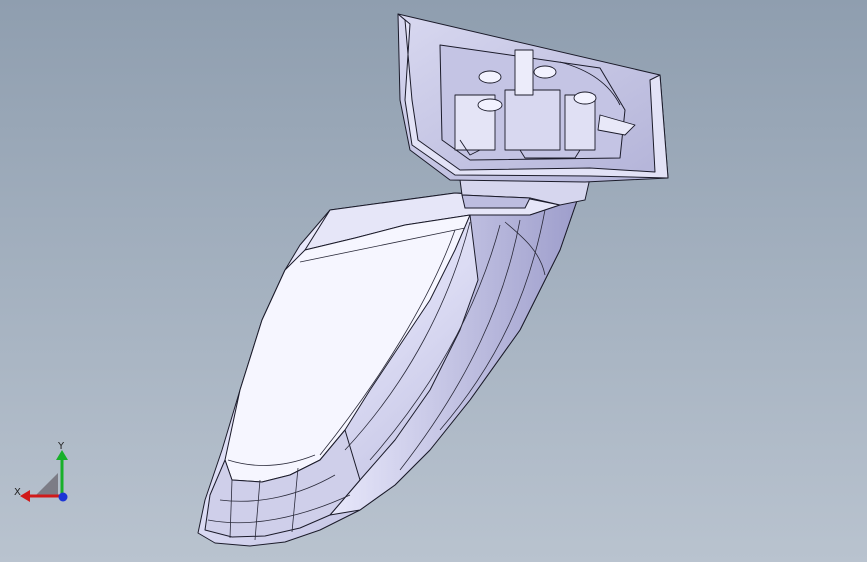 This screenshot has width=867, height=562. I want to click on z-axis-dot, so click(63, 497).